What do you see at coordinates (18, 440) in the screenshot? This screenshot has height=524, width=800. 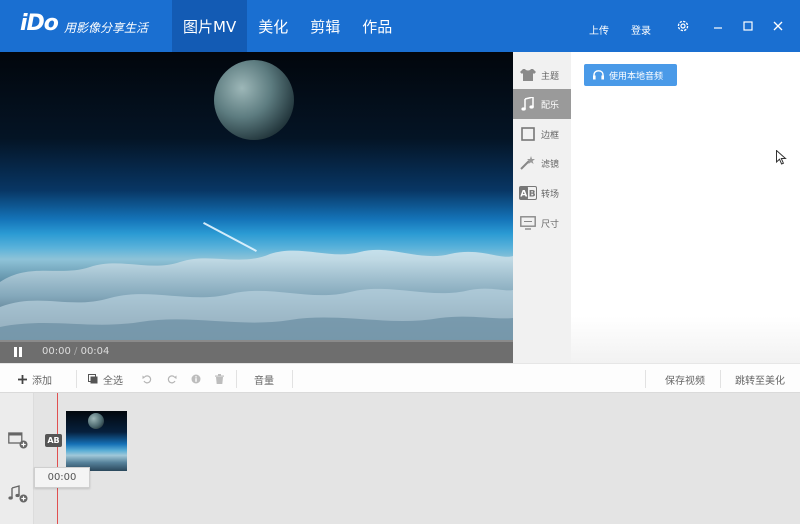 I see `add-video-track-icon` at bounding box center [18, 440].